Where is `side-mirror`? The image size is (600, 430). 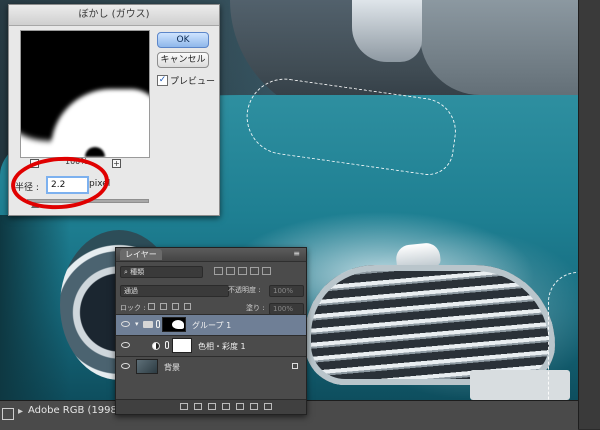 side-mirror is located at coordinates (387, 31).